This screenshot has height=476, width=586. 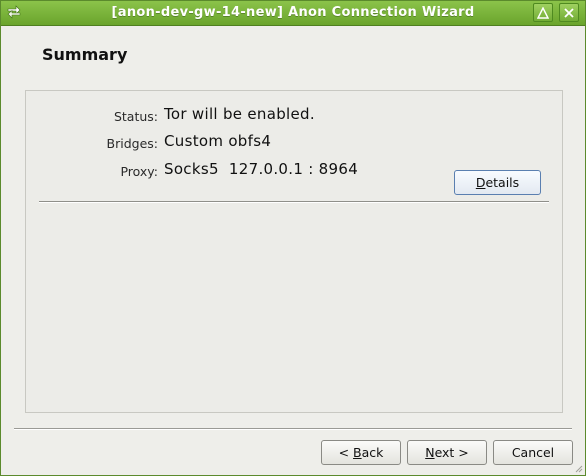 What do you see at coordinates (132, 143) in the screenshot?
I see `bridges-label: Bridges:` at bounding box center [132, 143].